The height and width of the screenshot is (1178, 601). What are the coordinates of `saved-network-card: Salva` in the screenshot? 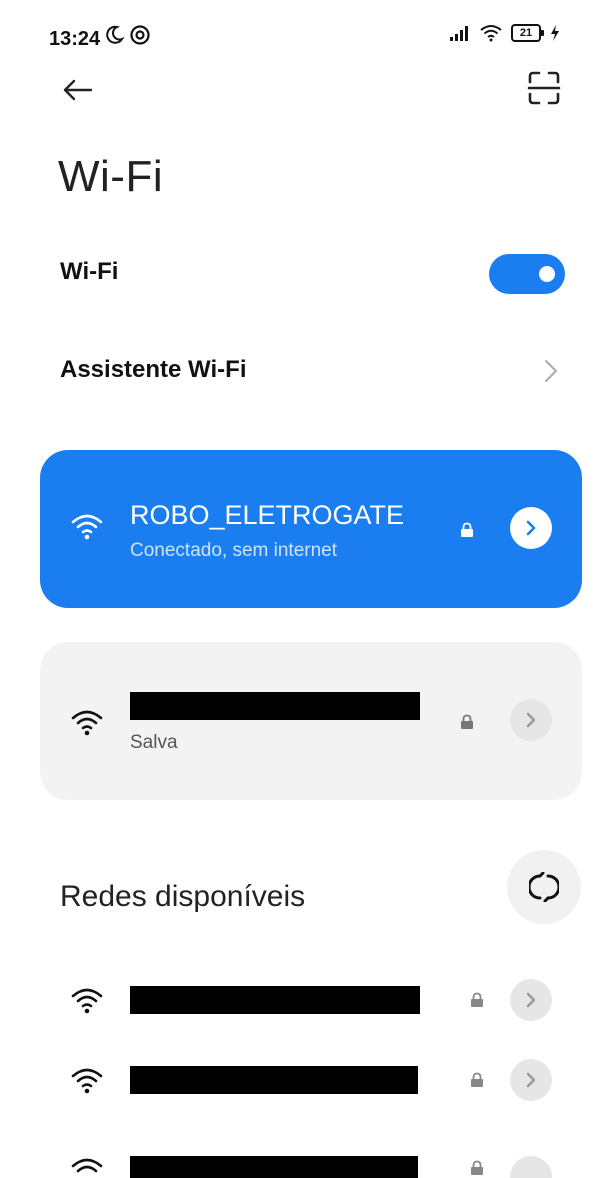 It's located at (311, 721).